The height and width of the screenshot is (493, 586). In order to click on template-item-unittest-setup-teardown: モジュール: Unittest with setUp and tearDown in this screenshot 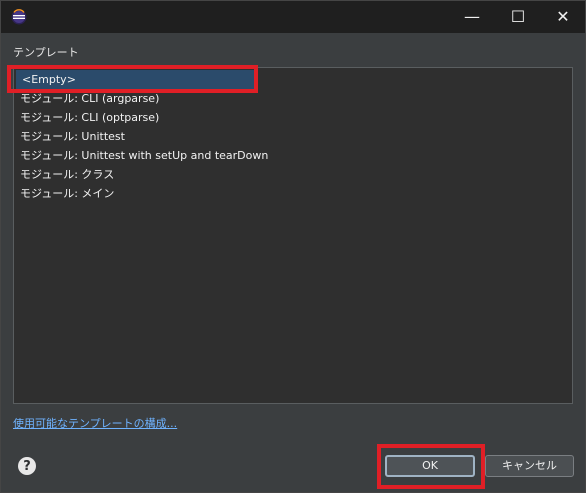, I will do `click(141, 155)`.